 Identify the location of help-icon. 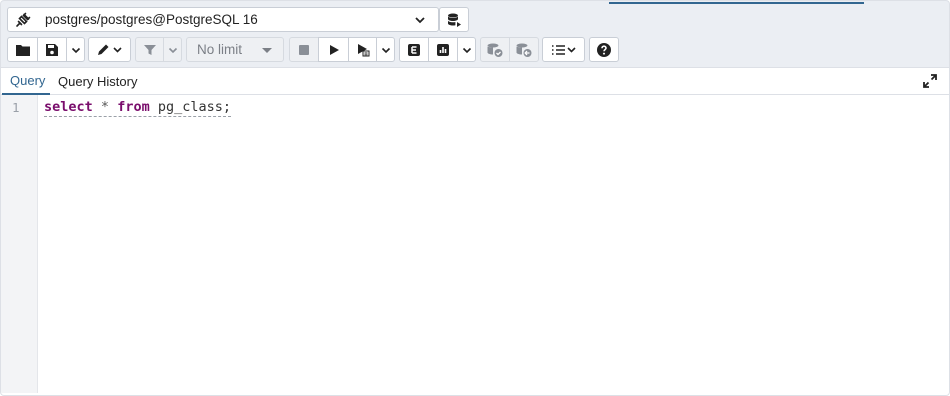
(604, 49).